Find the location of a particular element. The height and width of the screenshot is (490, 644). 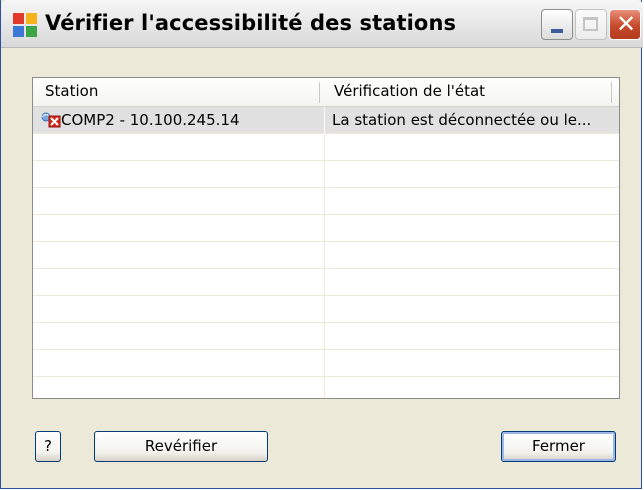

close-button: Fermer is located at coordinates (558, 446).